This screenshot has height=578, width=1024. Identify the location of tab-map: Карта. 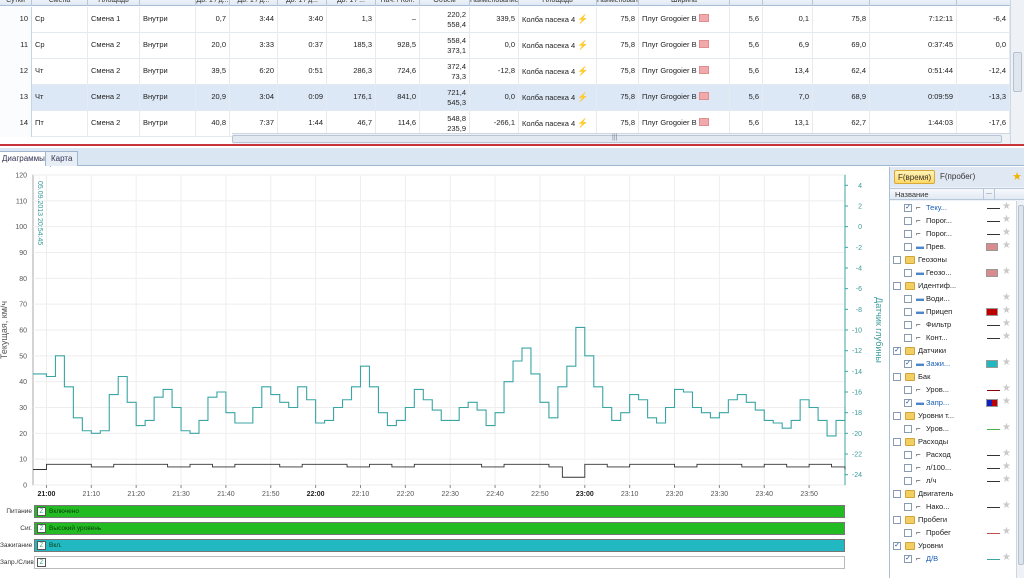
(62, 158).